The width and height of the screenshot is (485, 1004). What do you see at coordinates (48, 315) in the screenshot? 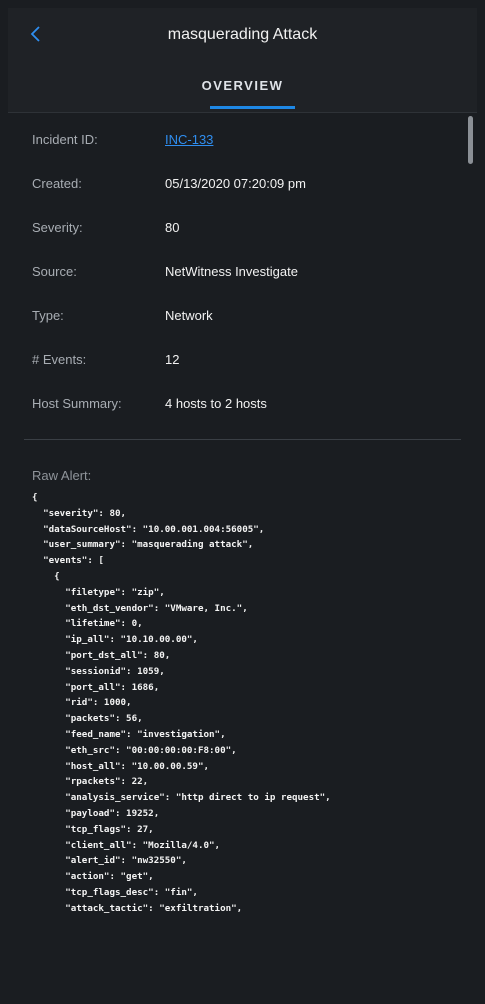
I see `field-label: Type:` at bounding box center [48, 315].